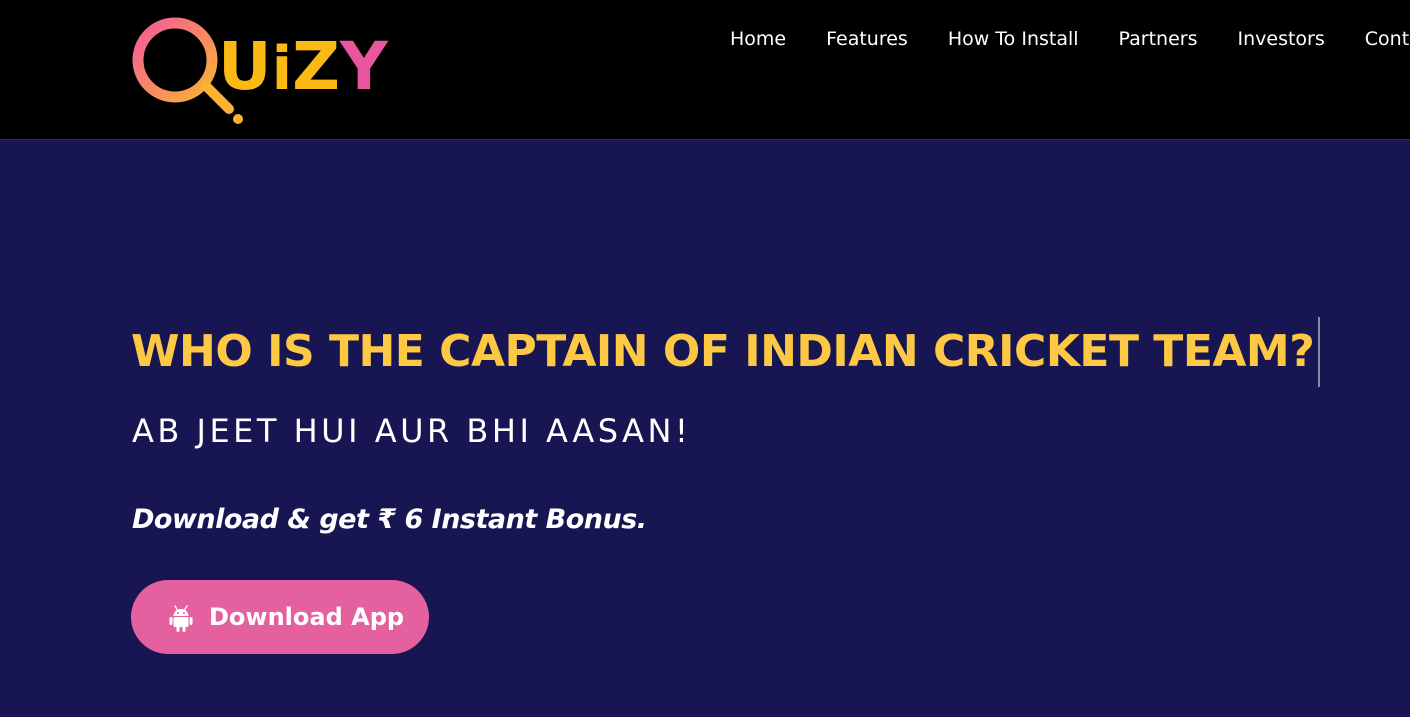  I want to click on nav-item-home: Home, so click(758, 39).